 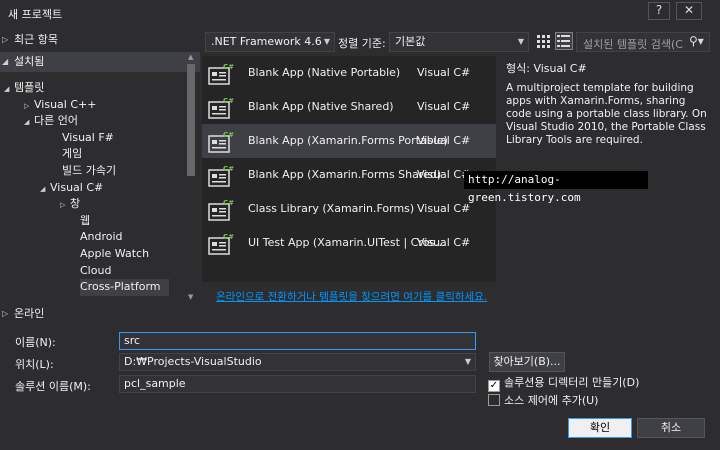 What do you see at coordinates (362, 43) in the screenshot?
I see `sort-label: 정렬 기준:` at bounding box center [362, 43].